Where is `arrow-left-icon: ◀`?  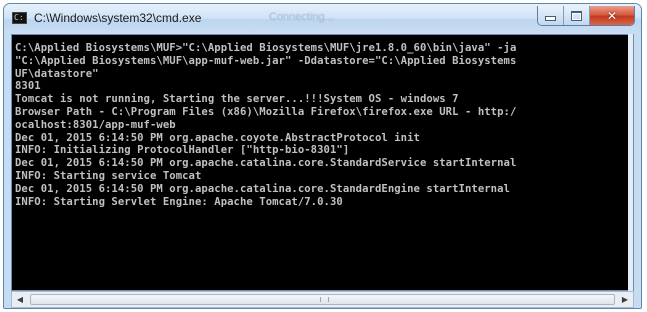 arrow-left-icon: ◀ is located at coordinates (20, 299).